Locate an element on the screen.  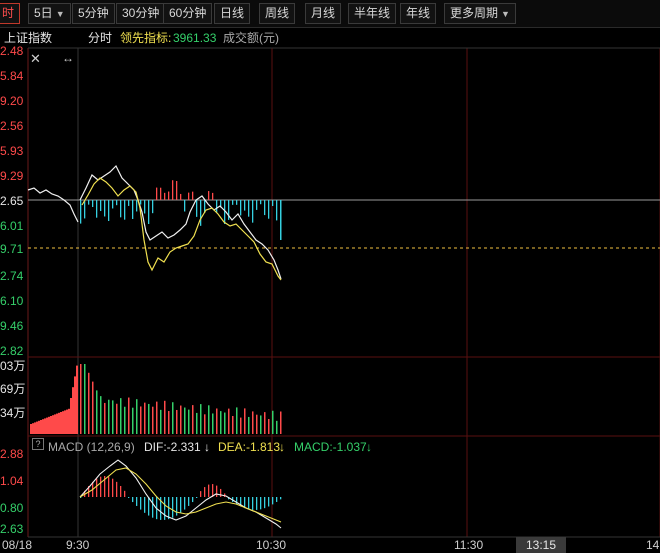
price-tick: 2.48 is located at coordinates (12, 51).